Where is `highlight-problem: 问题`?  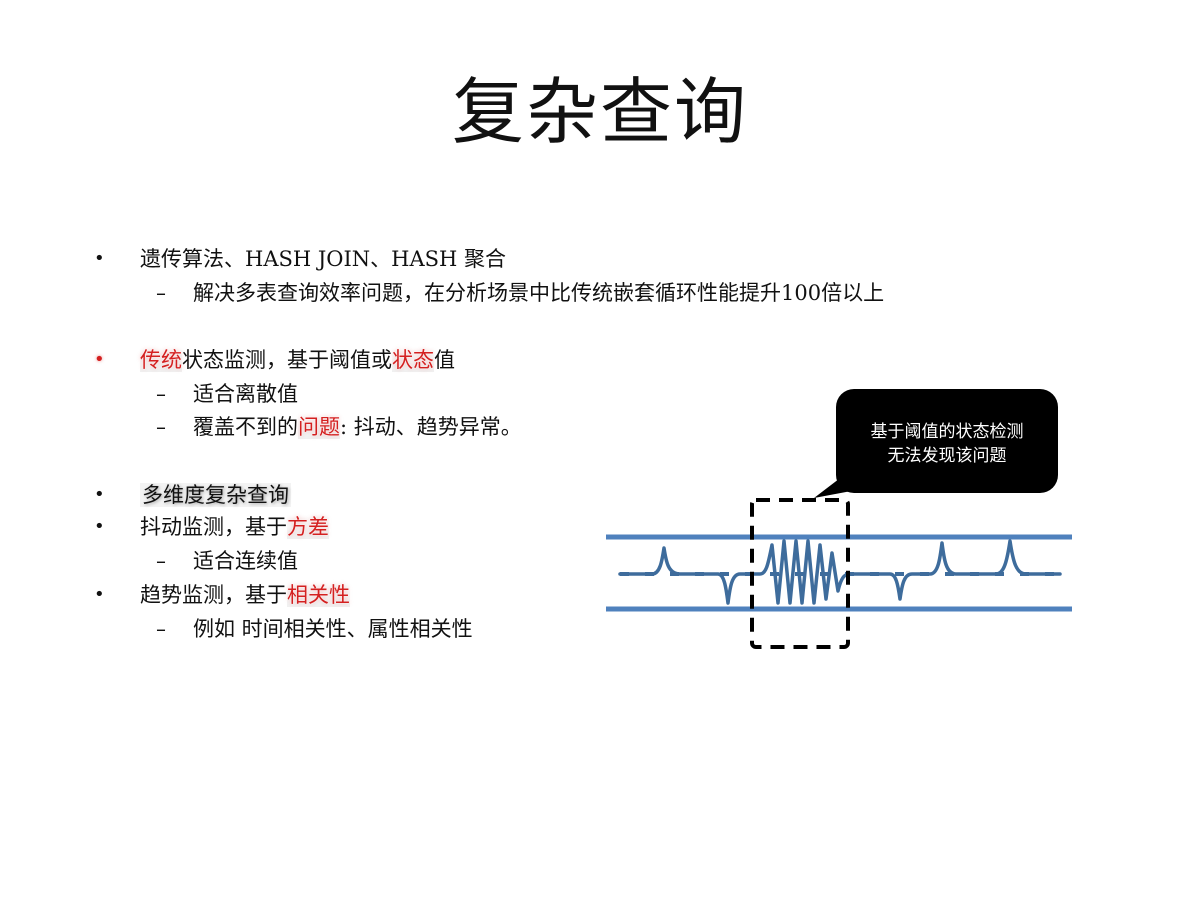 highlight-problem: 问题 is located at coordinates (319, 427).